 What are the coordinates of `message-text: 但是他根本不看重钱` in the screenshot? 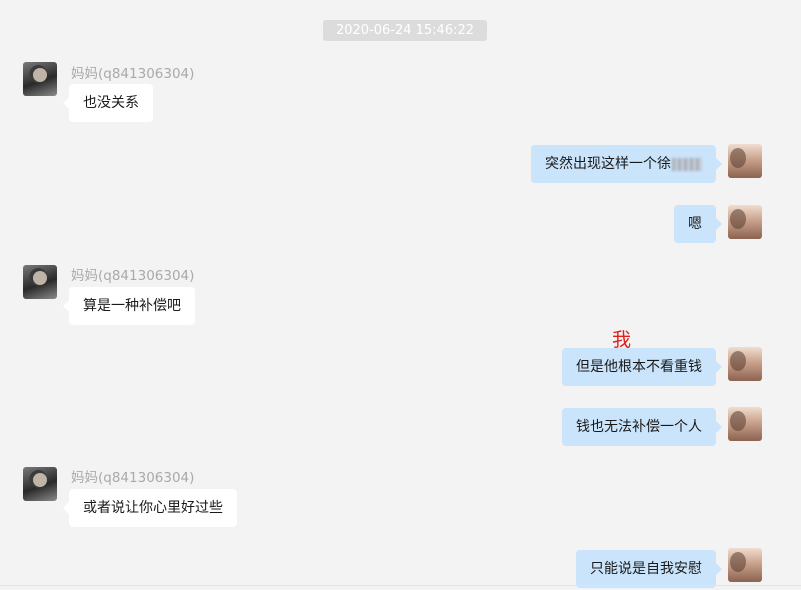 It's located at (639, 367).